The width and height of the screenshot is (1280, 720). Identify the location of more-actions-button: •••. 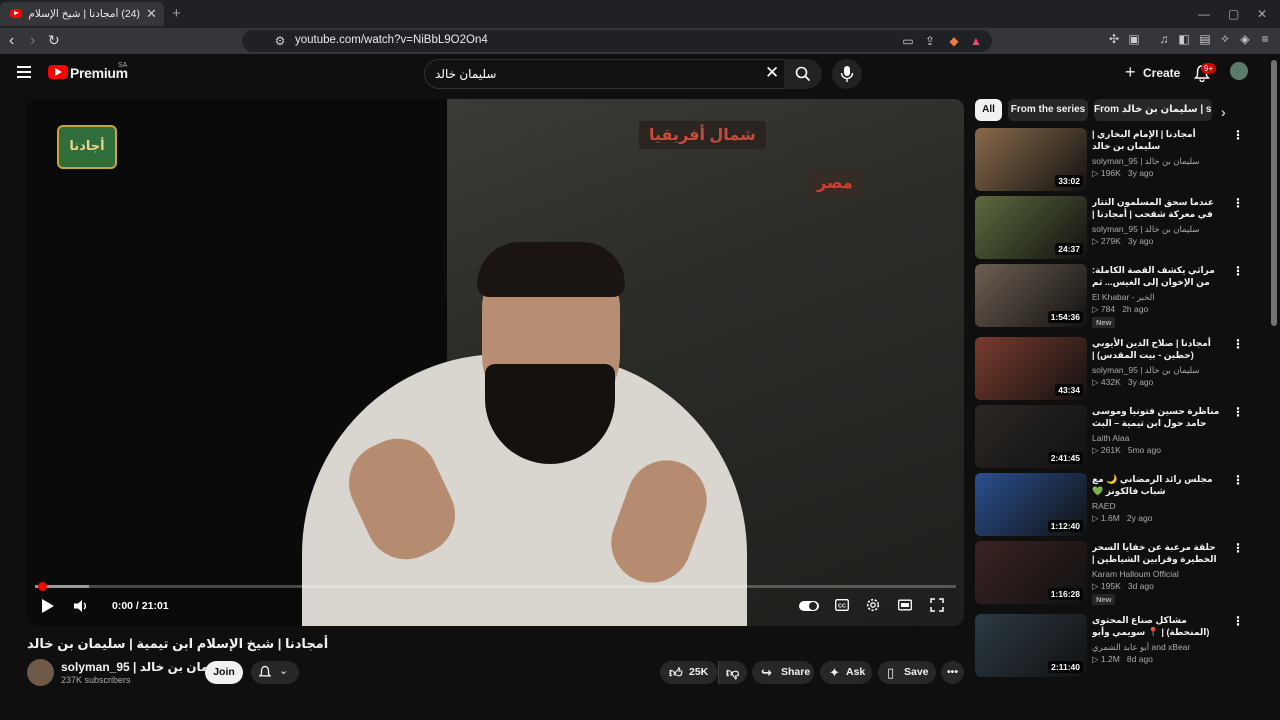
(952, 672).